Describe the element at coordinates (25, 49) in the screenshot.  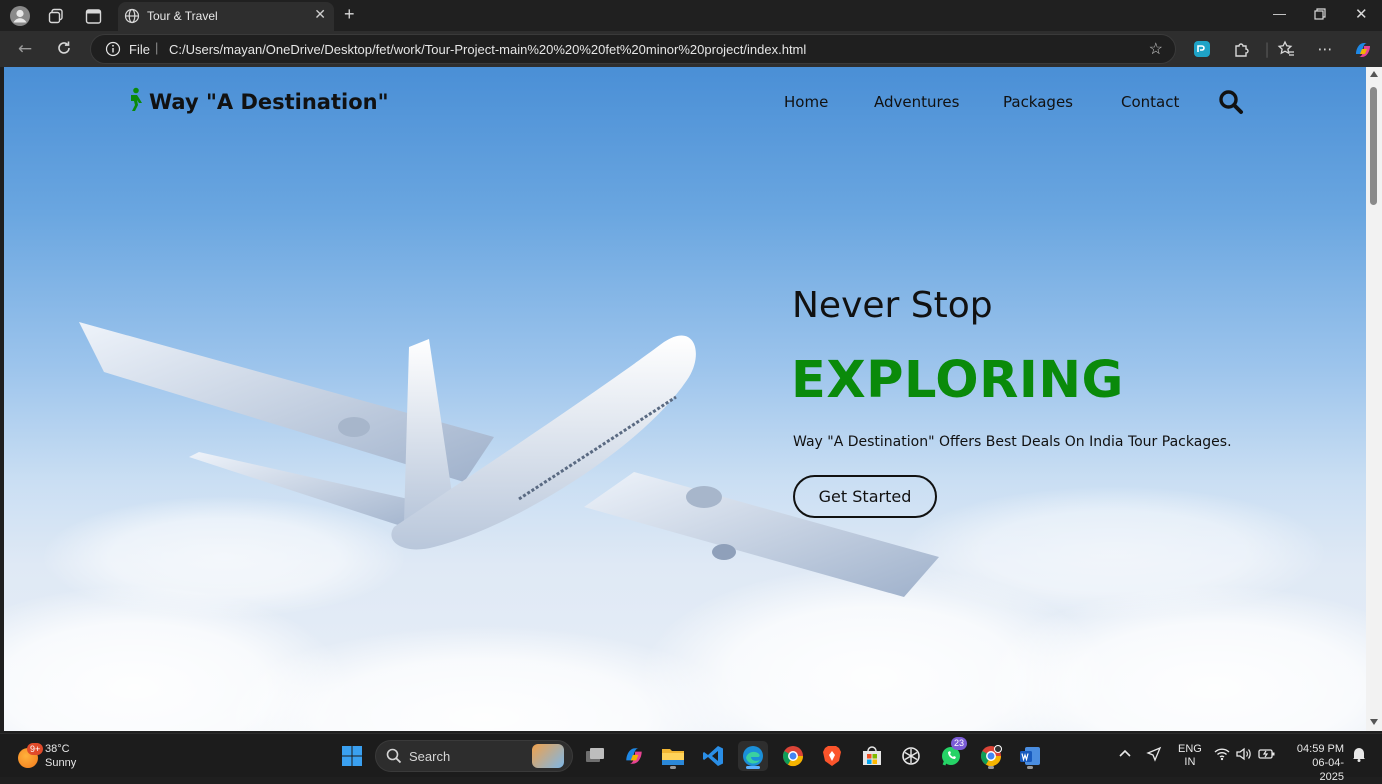
I see `back-icon: ←` at that location.